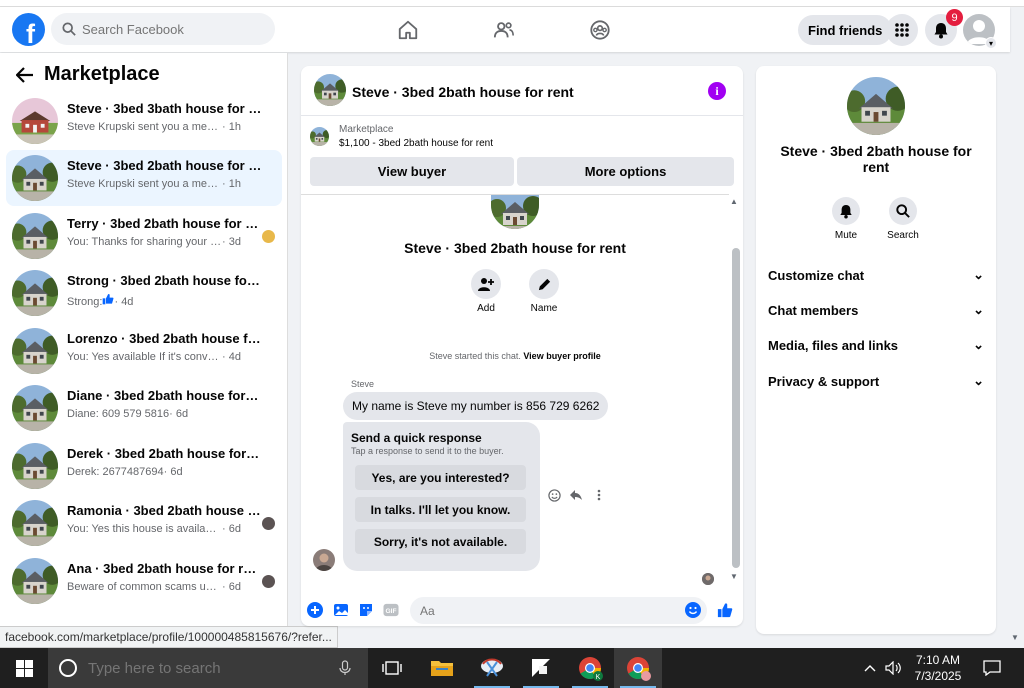 This screenshot has width=1024, height=688. I want to click on search-box, so click(163, 29).